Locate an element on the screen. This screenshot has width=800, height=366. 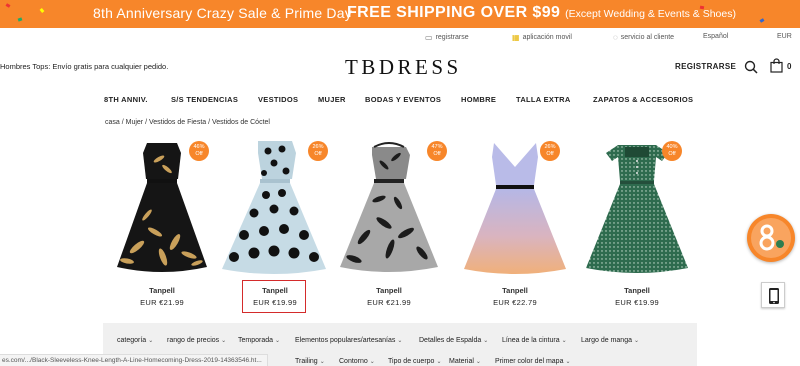
customer-service-link: ◌ servicio al cliente is located at coordinates (643, 37).